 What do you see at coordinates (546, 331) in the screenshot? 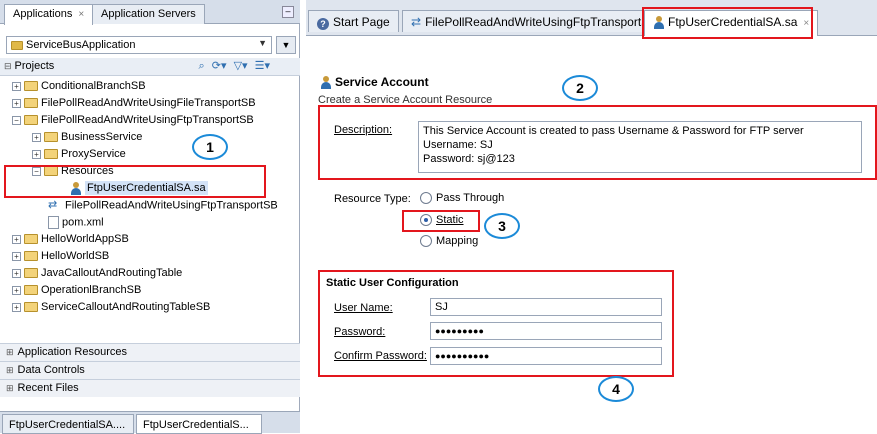
I see `password-input: ●●●●●●●●●` at bounding box center [546, 331].